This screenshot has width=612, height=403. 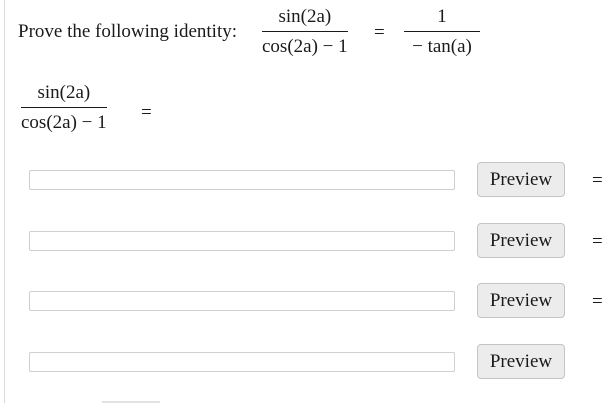 I want to click on row-equals-sign-2: =, so click(x=597, y=241).